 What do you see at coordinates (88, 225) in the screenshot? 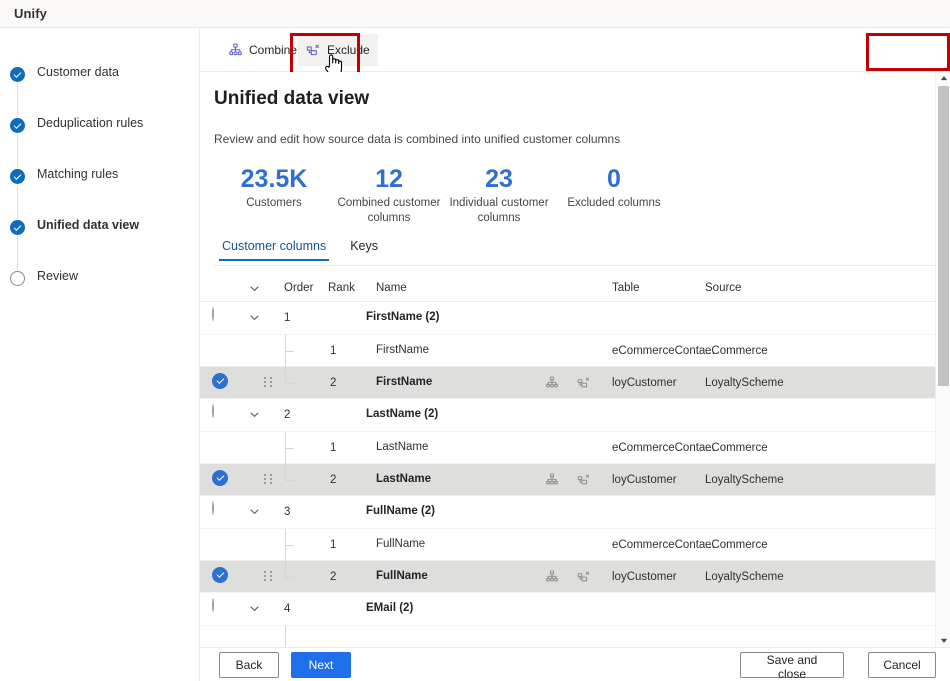
I see `step-label: Unified data view` at bounding box center [88, 225].